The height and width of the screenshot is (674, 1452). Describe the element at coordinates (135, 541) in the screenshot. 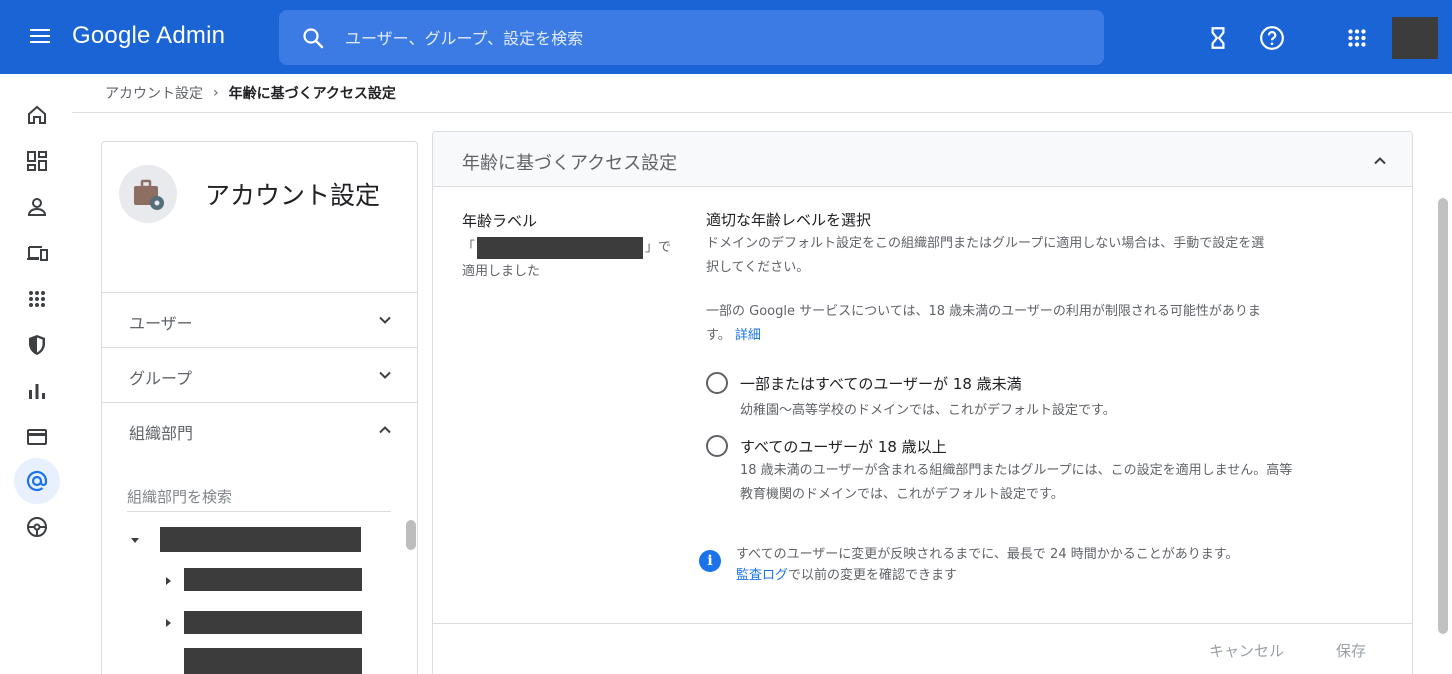

I see `caret-down-icon` at that location.